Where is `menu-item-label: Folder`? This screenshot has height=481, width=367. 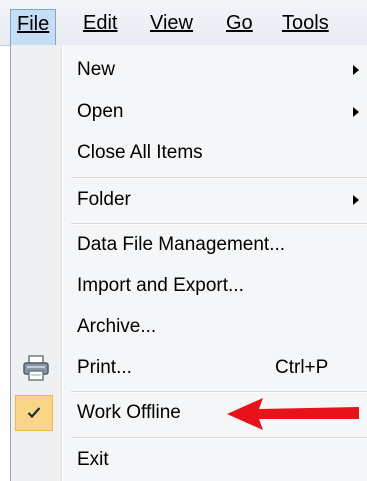
menu-item-label: Folder is located at coordinates (104, 199).